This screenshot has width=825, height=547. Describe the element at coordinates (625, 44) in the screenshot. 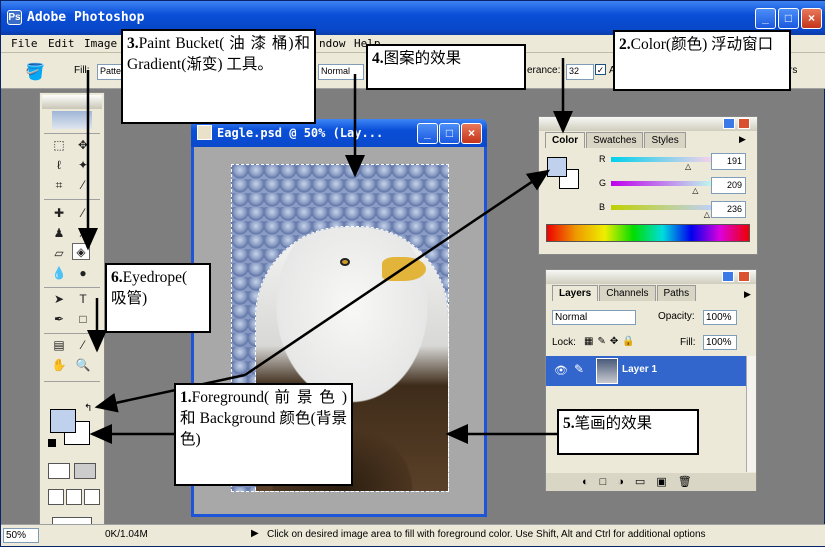

I see `callout-2-number: 2.` at that location.